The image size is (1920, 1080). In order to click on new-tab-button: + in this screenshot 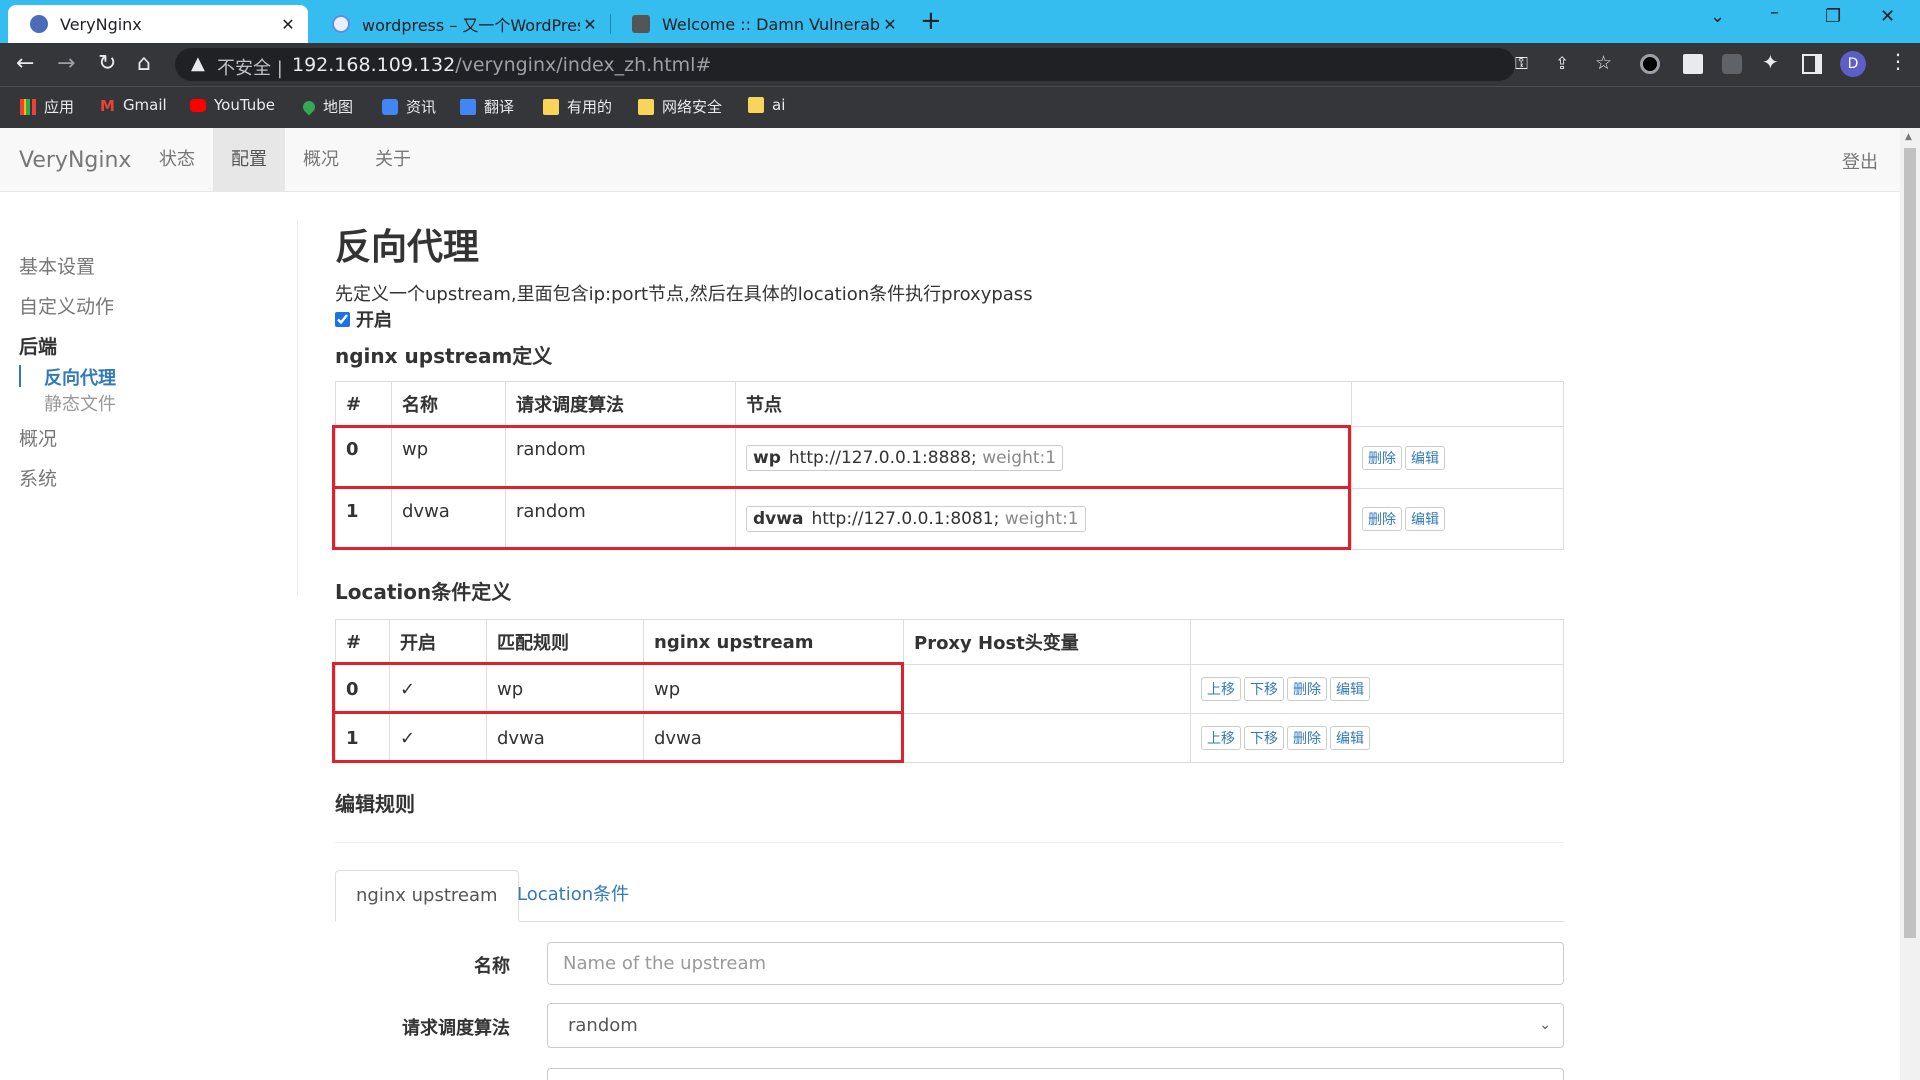, I will do `click(931, 21)`.